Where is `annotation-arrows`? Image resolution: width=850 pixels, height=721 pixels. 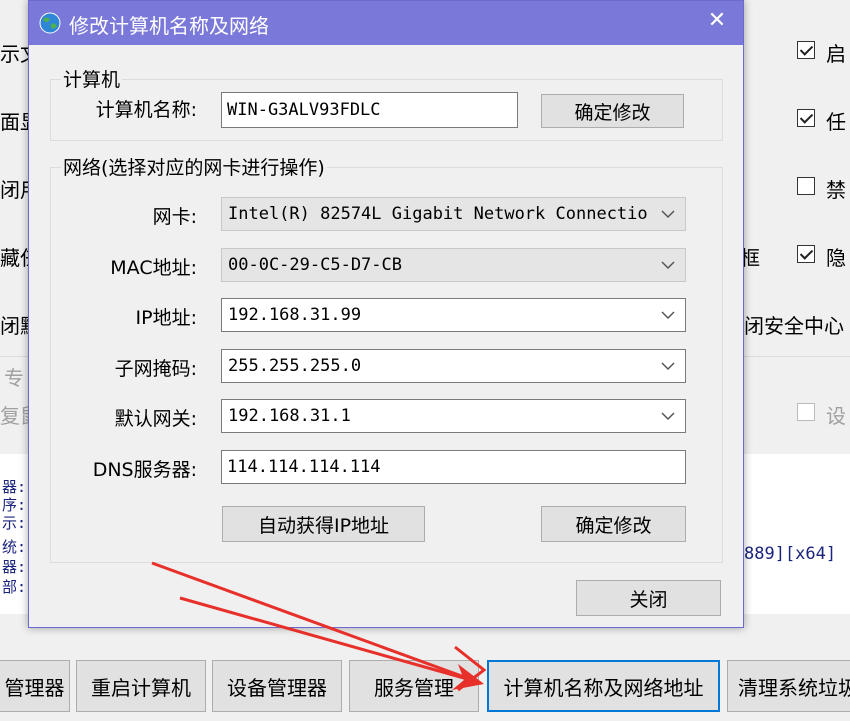
annotation-arrows is located at coordinates (319, 626).